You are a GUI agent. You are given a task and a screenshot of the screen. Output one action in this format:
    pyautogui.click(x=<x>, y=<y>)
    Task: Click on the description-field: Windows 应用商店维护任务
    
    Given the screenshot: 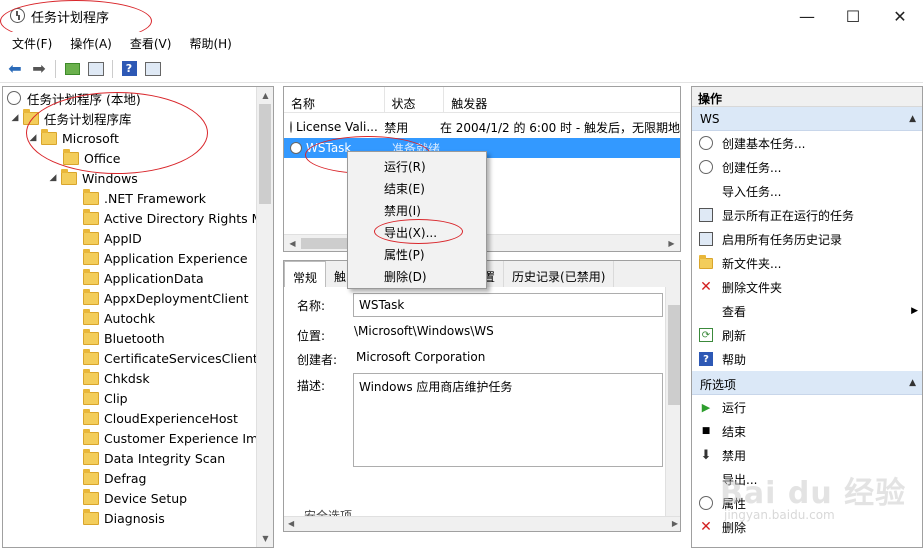 What is the action you would take?
    pyautogui.click(x=508, y=420)
    